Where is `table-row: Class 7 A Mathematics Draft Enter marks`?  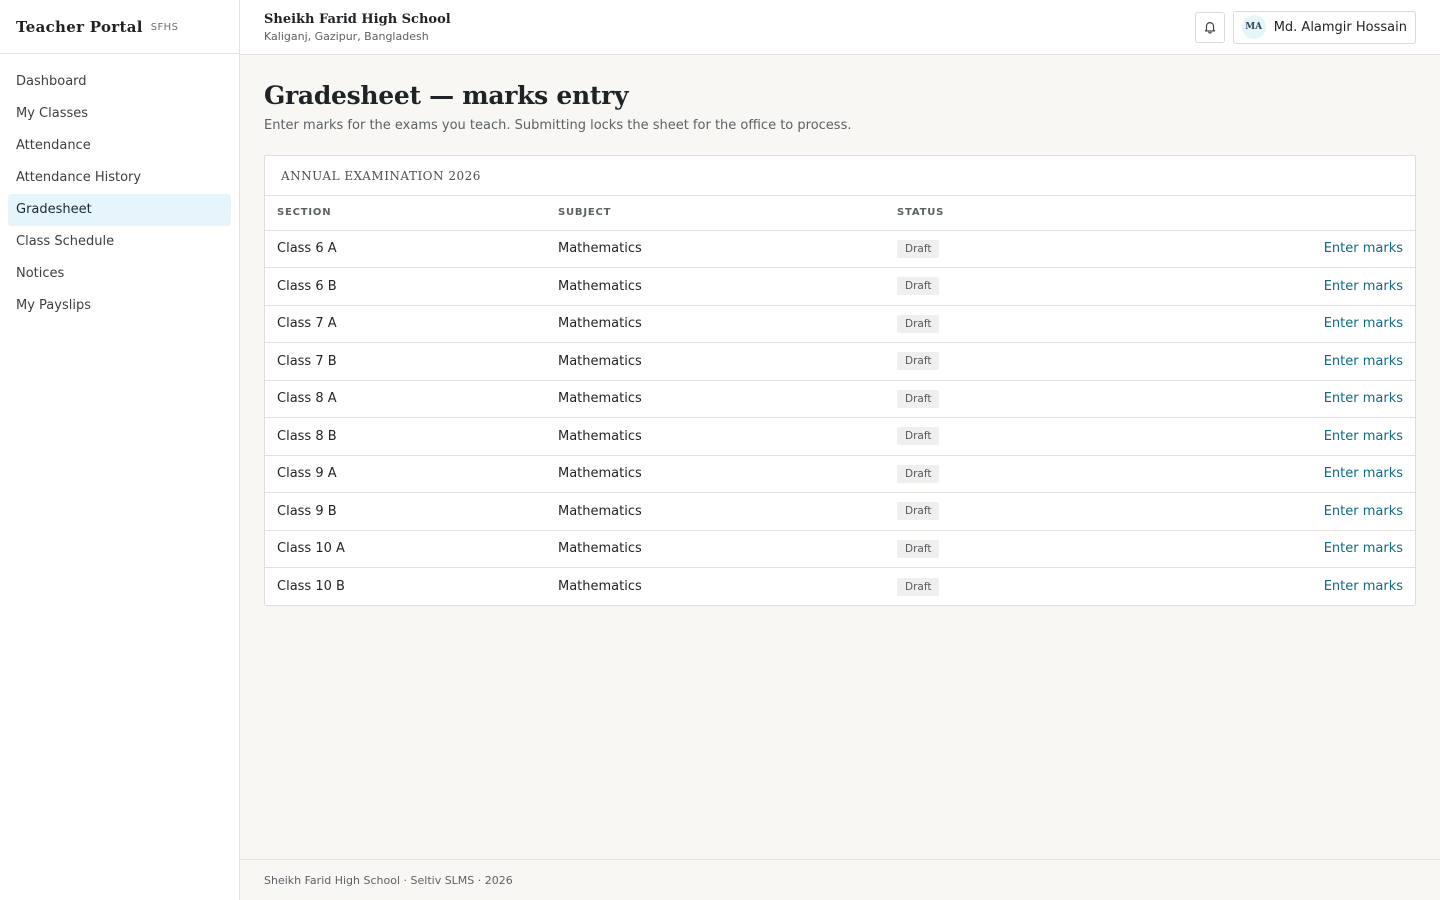 table-row: Class 7 A Mathematics Draft Enter marks is located at coordinates (840, 324).